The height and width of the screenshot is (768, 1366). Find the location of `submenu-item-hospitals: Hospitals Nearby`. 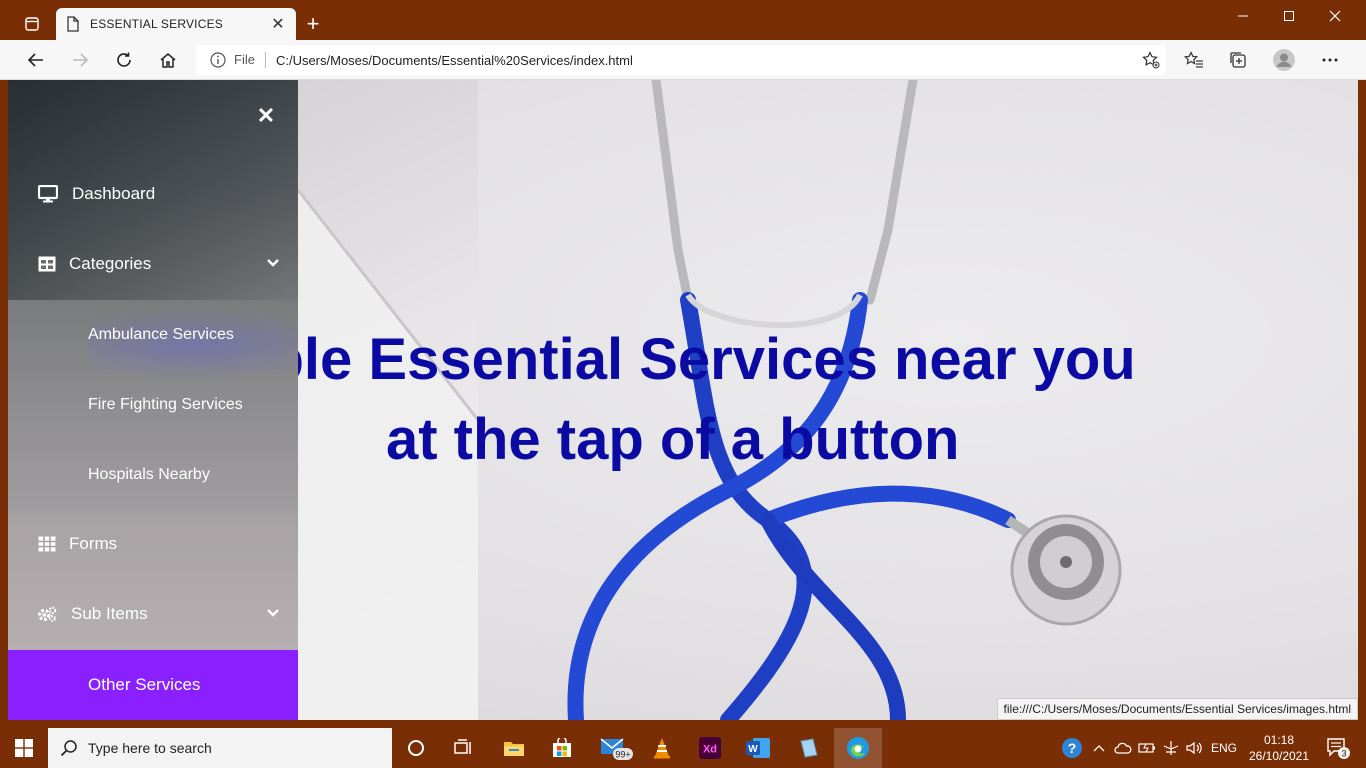

submenu-item-hospitals: Hospitals Nearby is located at coordinates (153, 475).